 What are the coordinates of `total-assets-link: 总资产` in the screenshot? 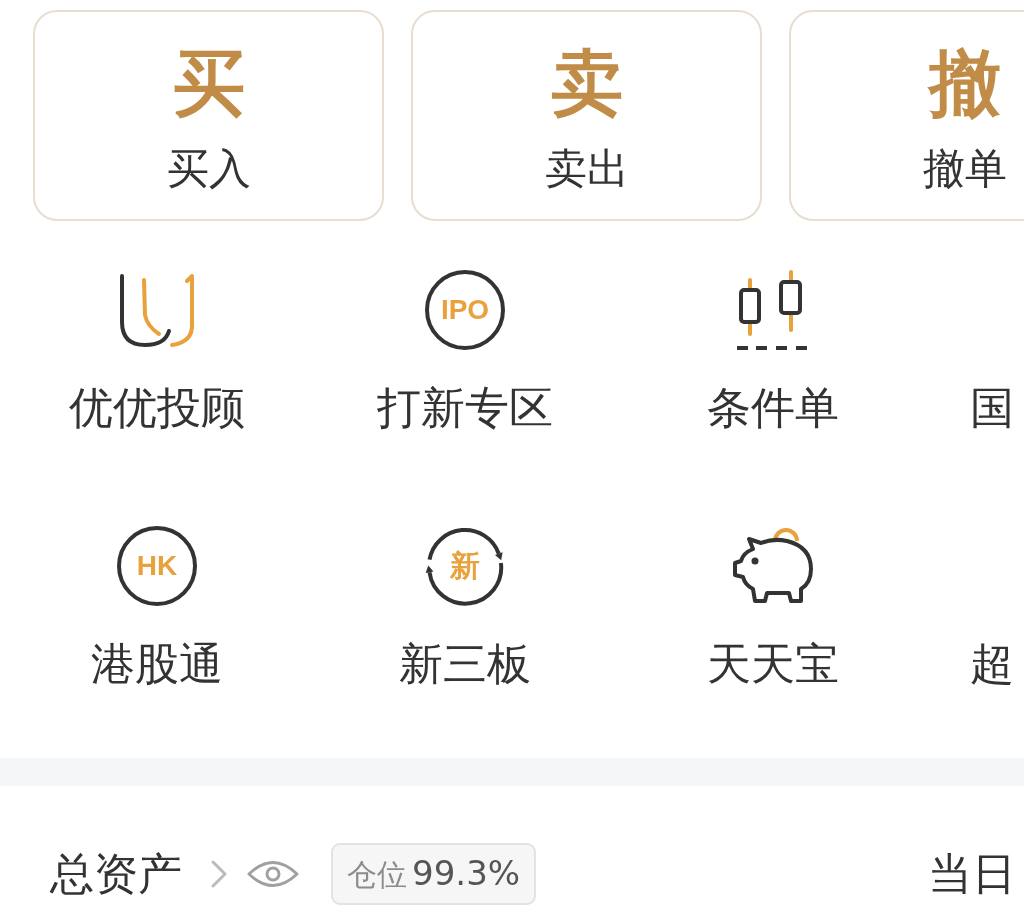 It's located at (139, 874).